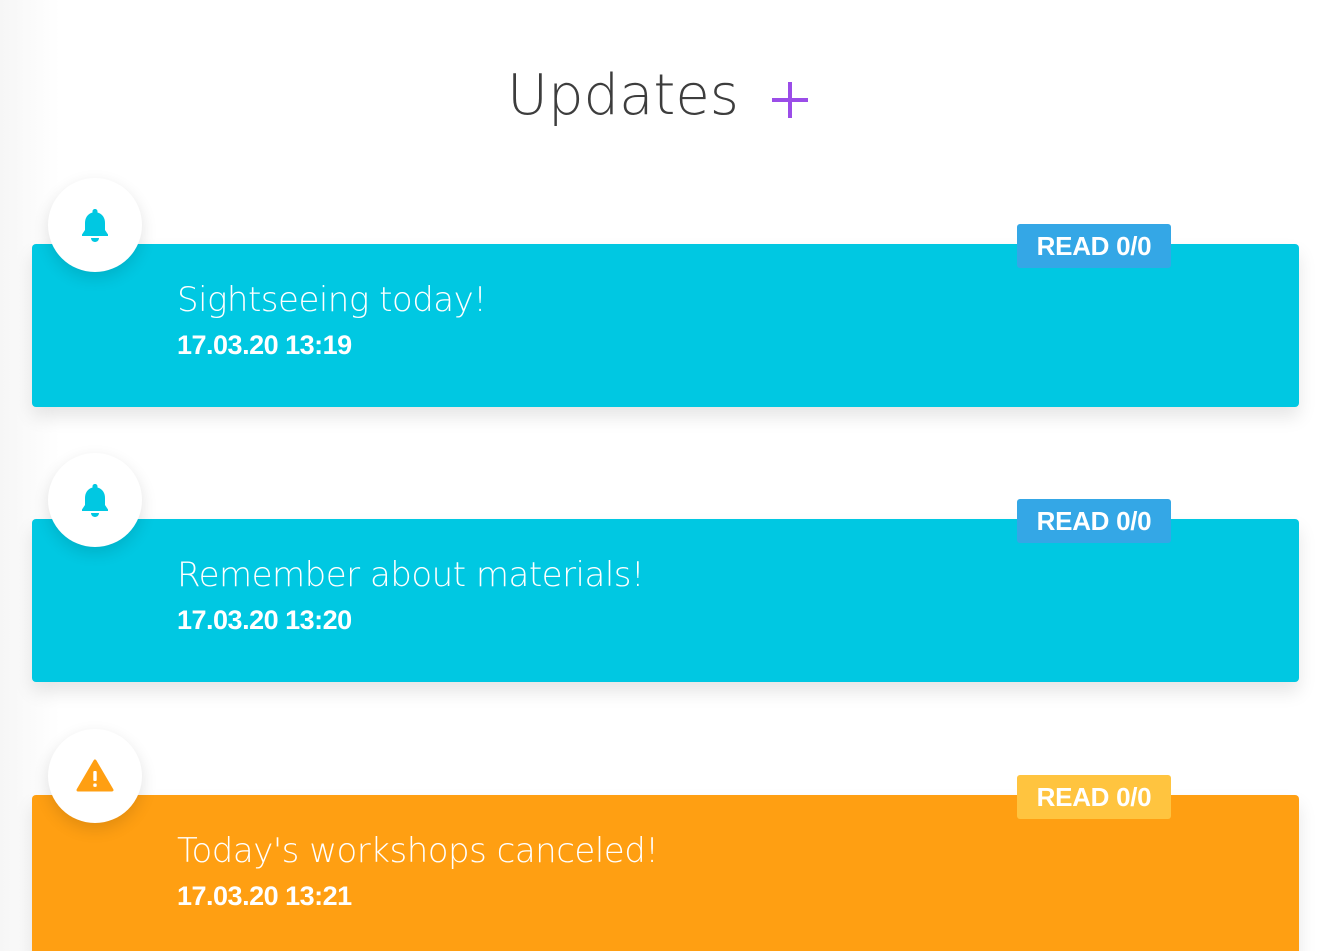 The height and width of the screenshot is (951, 1318). Describe the element at coordinates (264, 345) in the screenshot. I see `update-timestamp: 17.03.20 13:19` at that location.